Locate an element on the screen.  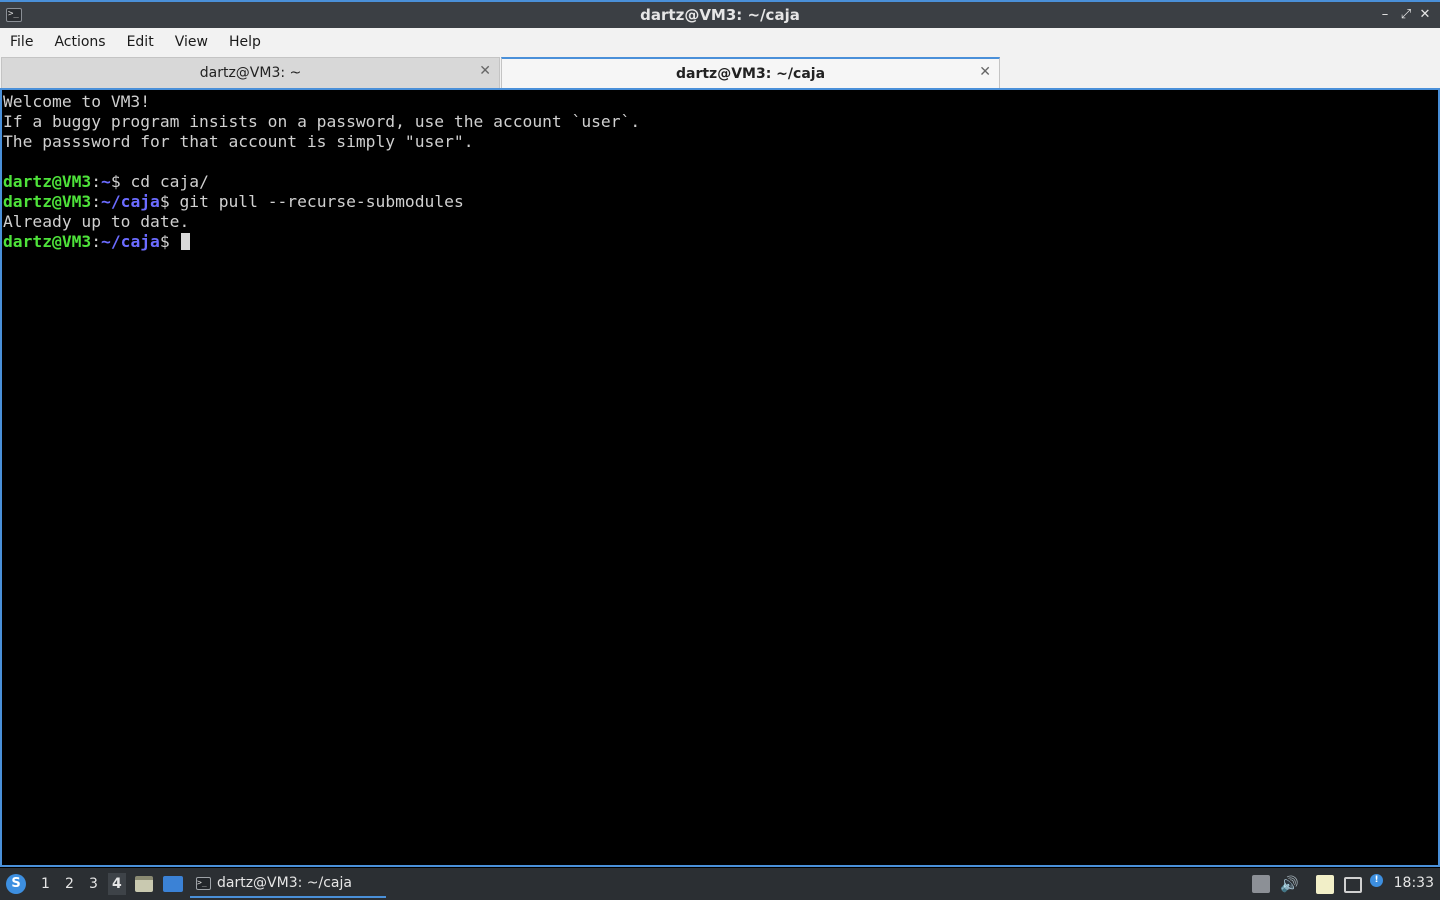
start-menu-icon: S is located at coordinates (16, 884).